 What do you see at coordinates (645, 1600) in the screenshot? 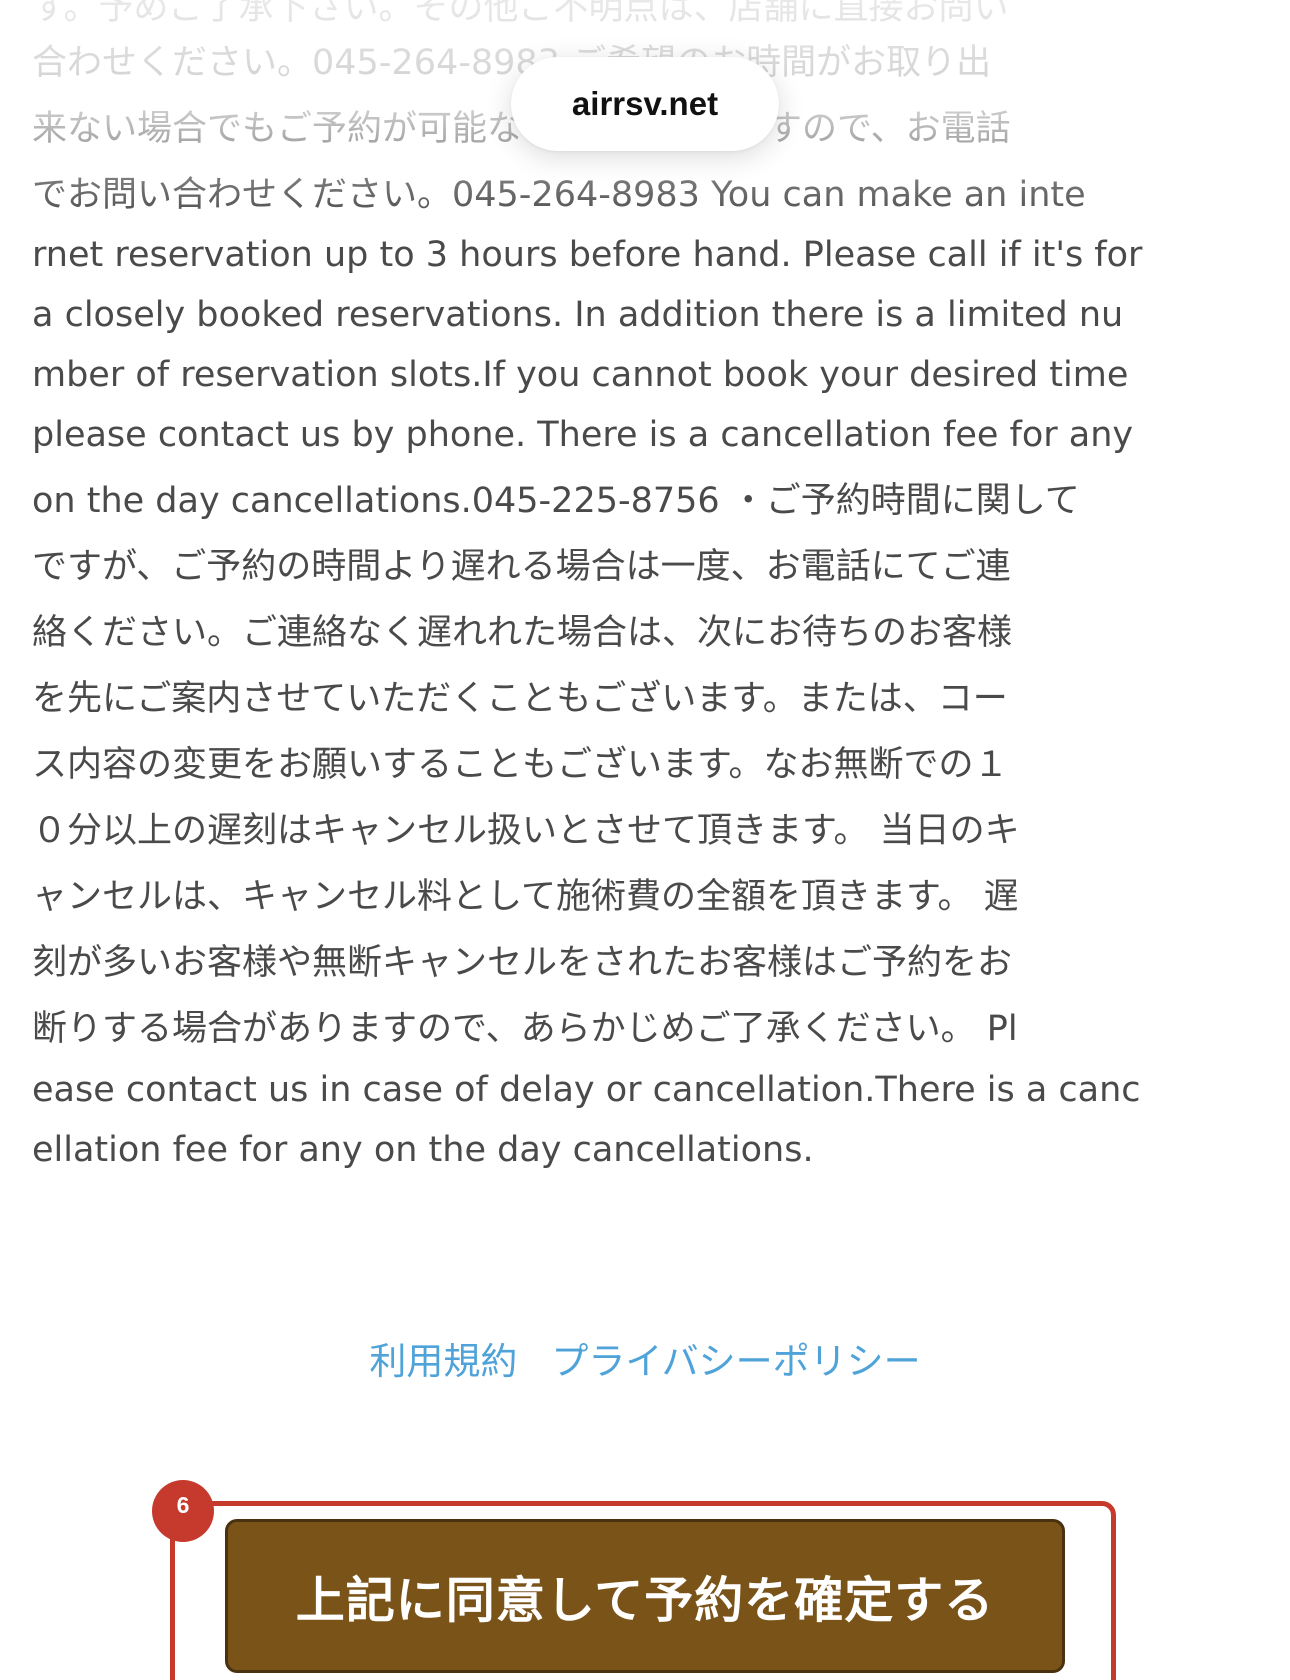
I see `confirm-button-label: 上記に同意して予約を確定する` at bounding box center [645, 1600].